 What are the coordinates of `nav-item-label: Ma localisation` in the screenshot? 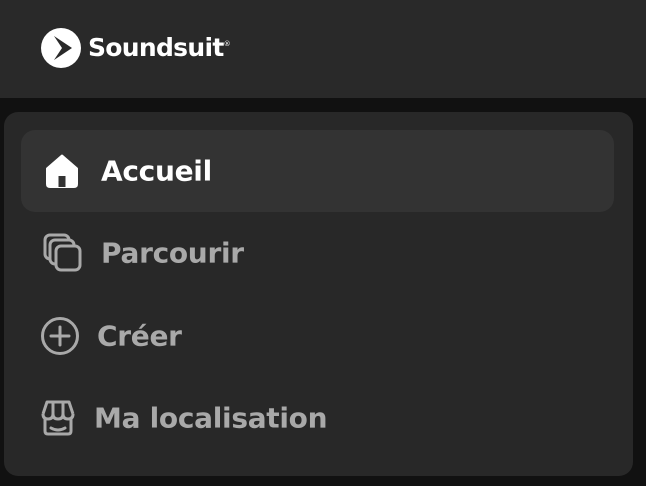 It's located at (211, 418).